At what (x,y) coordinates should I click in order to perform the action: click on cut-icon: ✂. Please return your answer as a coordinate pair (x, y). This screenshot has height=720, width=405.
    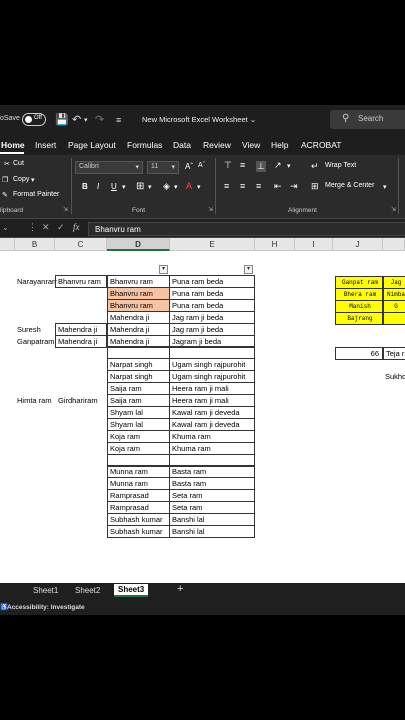
    Looking at the image, I should click on (7, 164).